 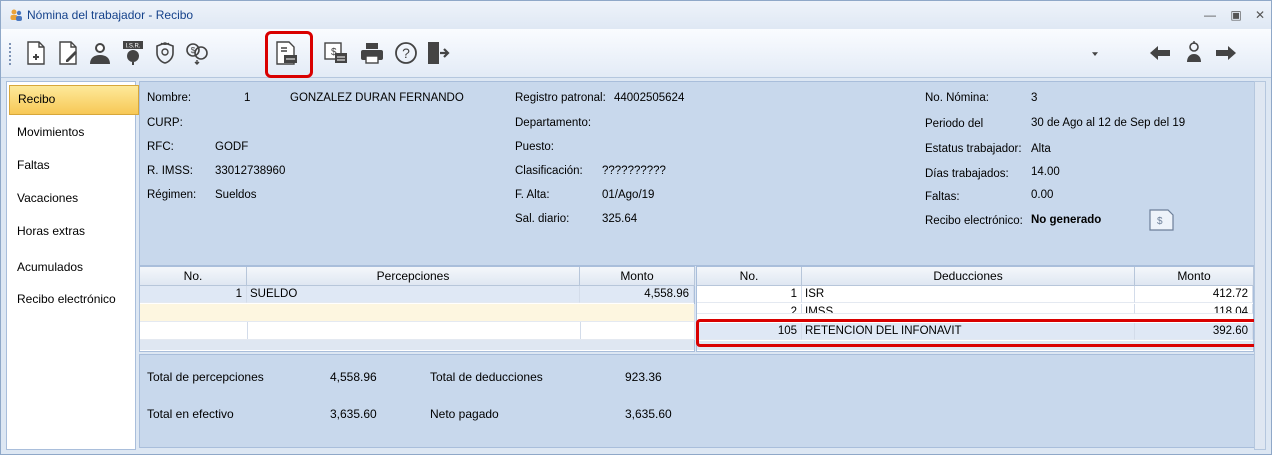 What do you see at coordinates (968, 276) in the screenshot?
I see `deducciones-header-concepto: Deducciones` at bounding box center [968, 276].